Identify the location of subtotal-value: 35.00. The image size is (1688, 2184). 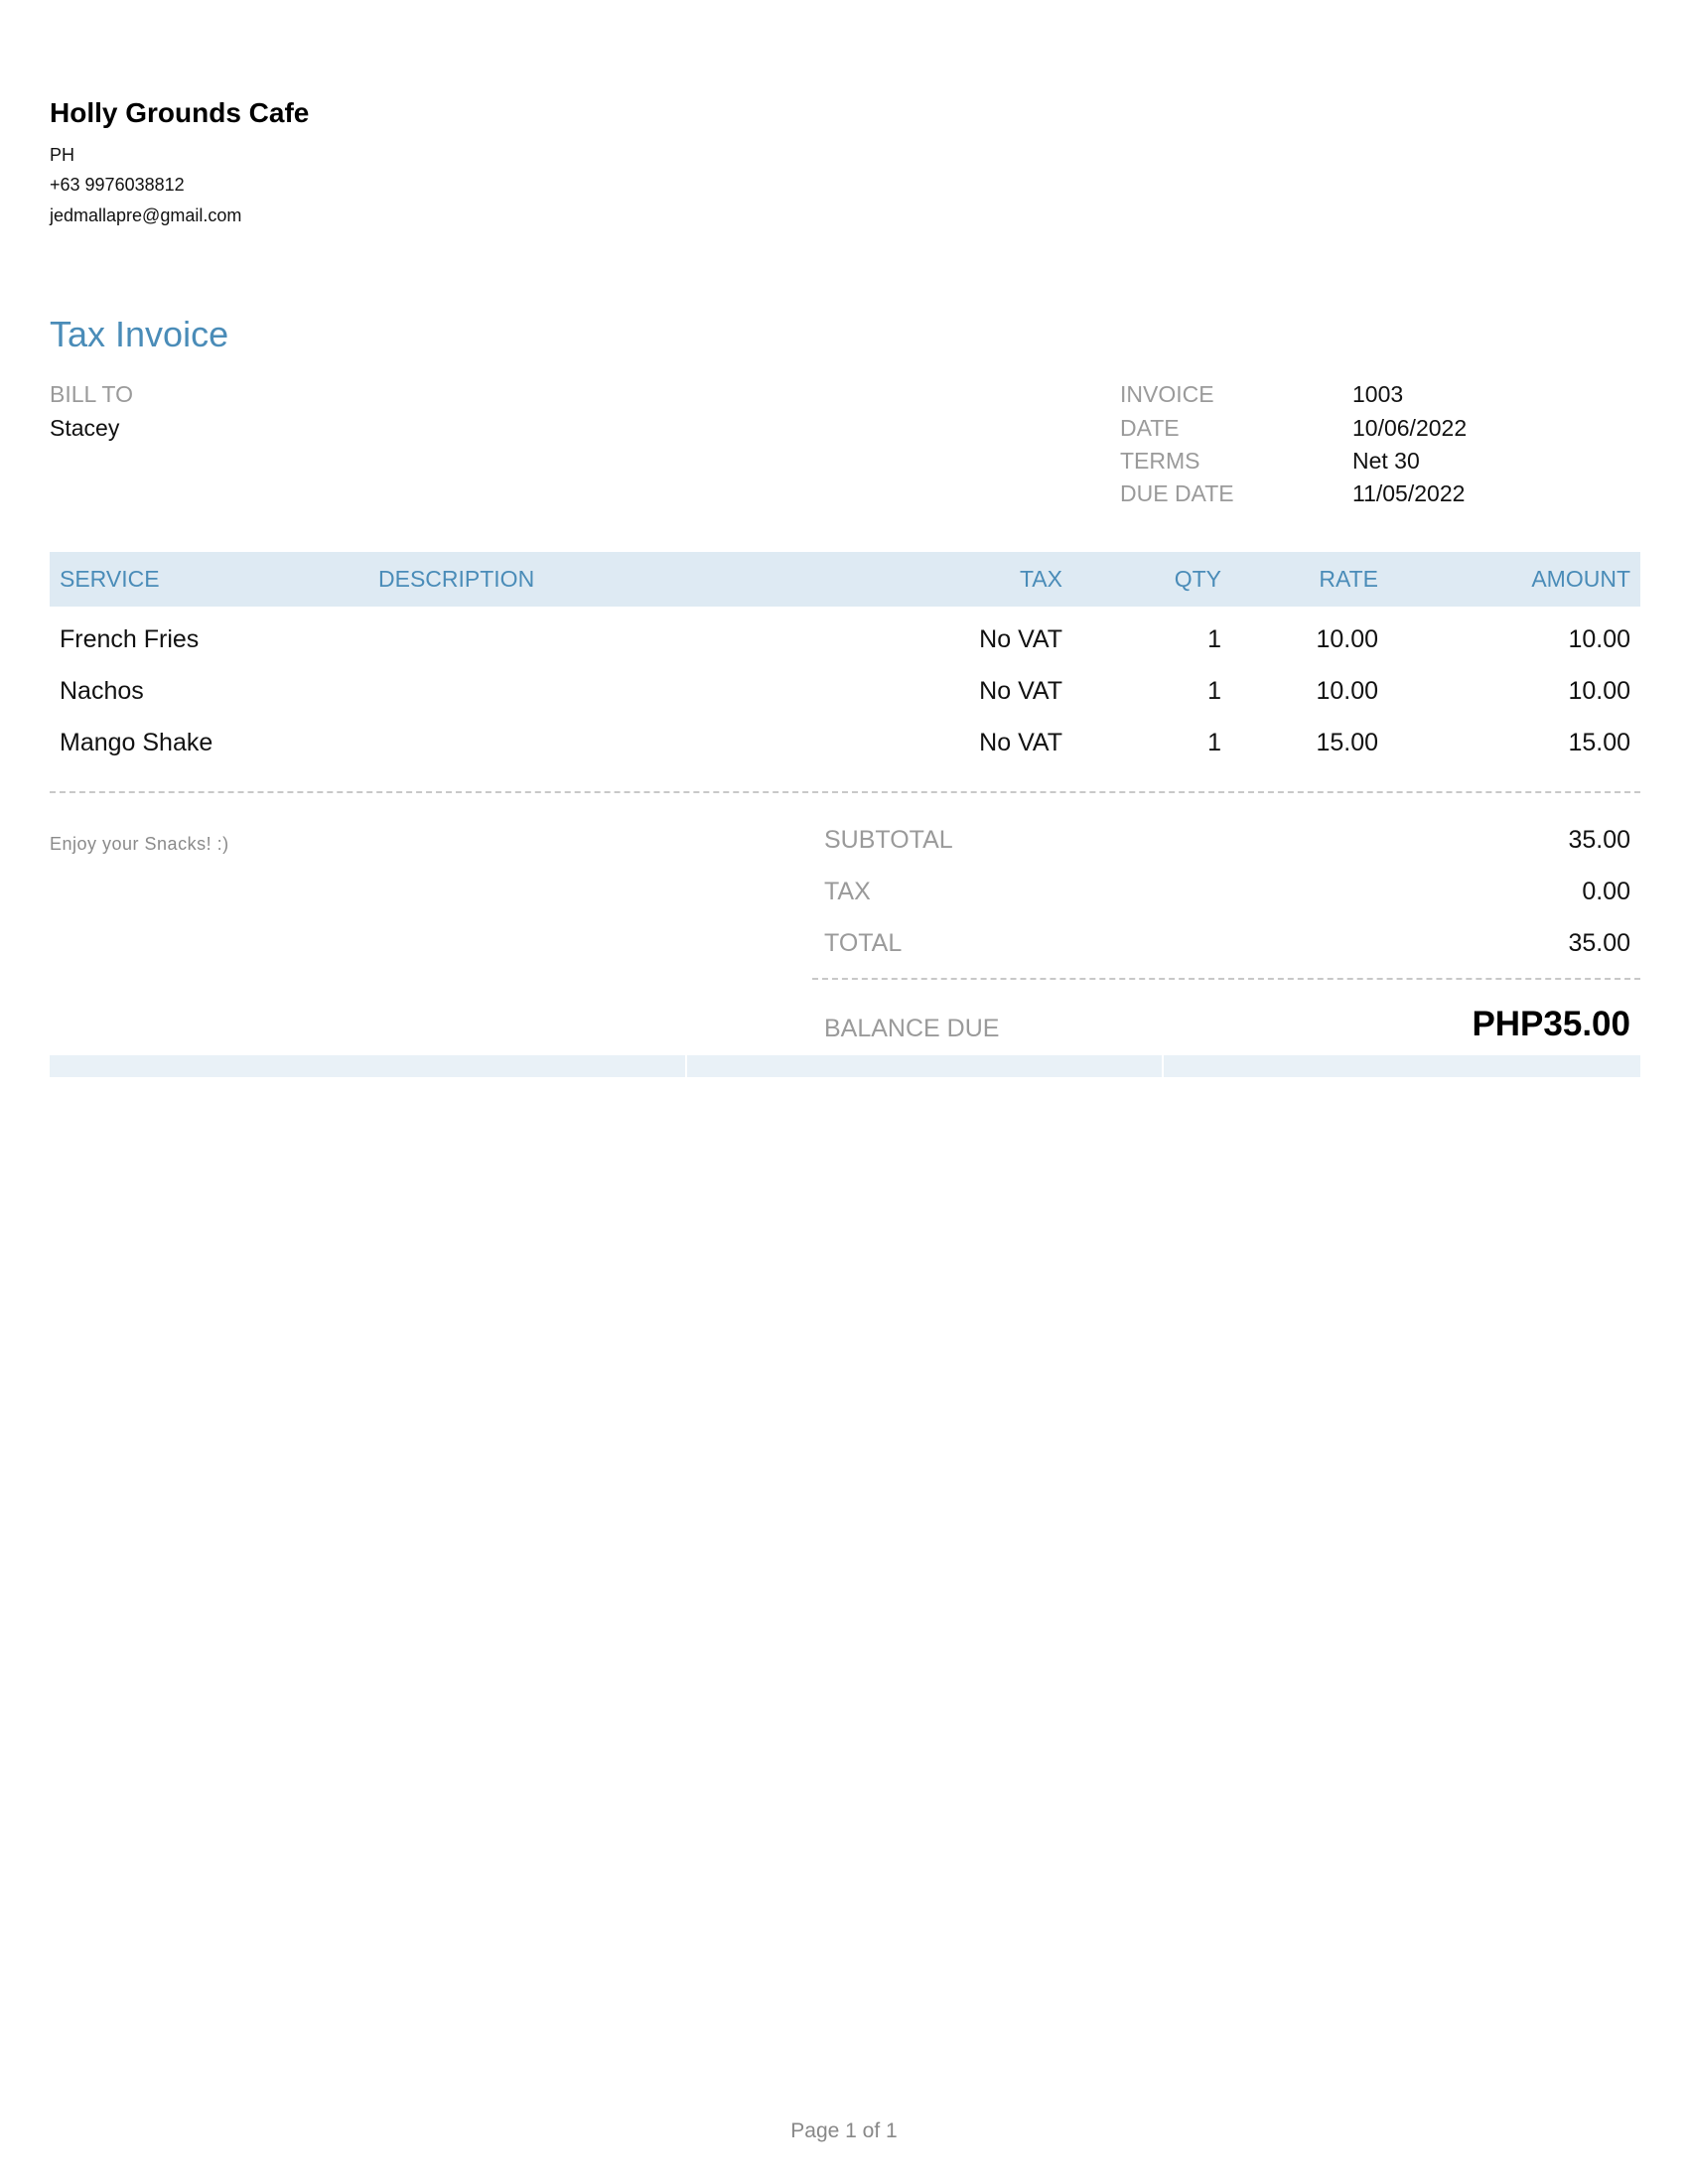
(1599, 840).